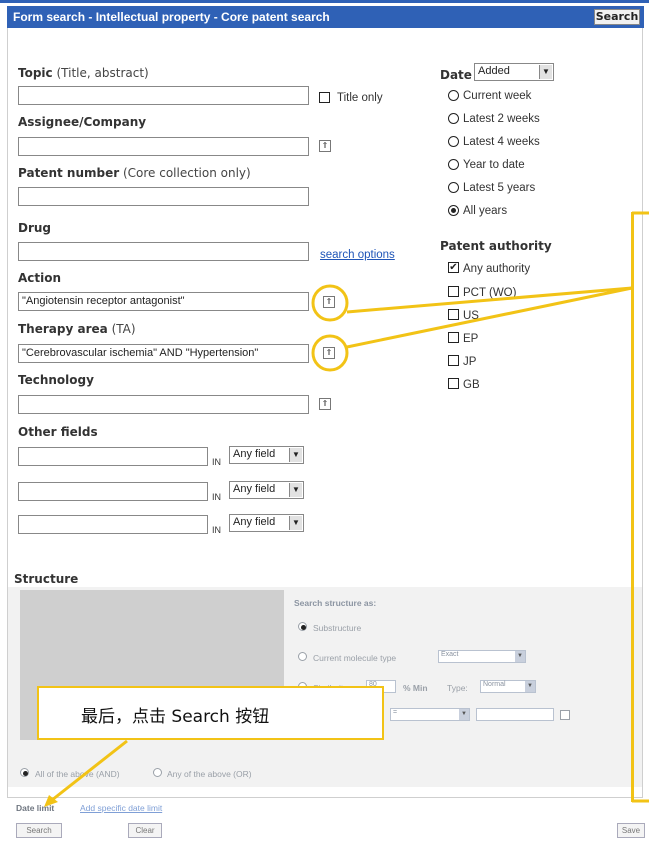  I want to click on instruction-callout: 最后，点击 Search 按钮, so click(210, 713).